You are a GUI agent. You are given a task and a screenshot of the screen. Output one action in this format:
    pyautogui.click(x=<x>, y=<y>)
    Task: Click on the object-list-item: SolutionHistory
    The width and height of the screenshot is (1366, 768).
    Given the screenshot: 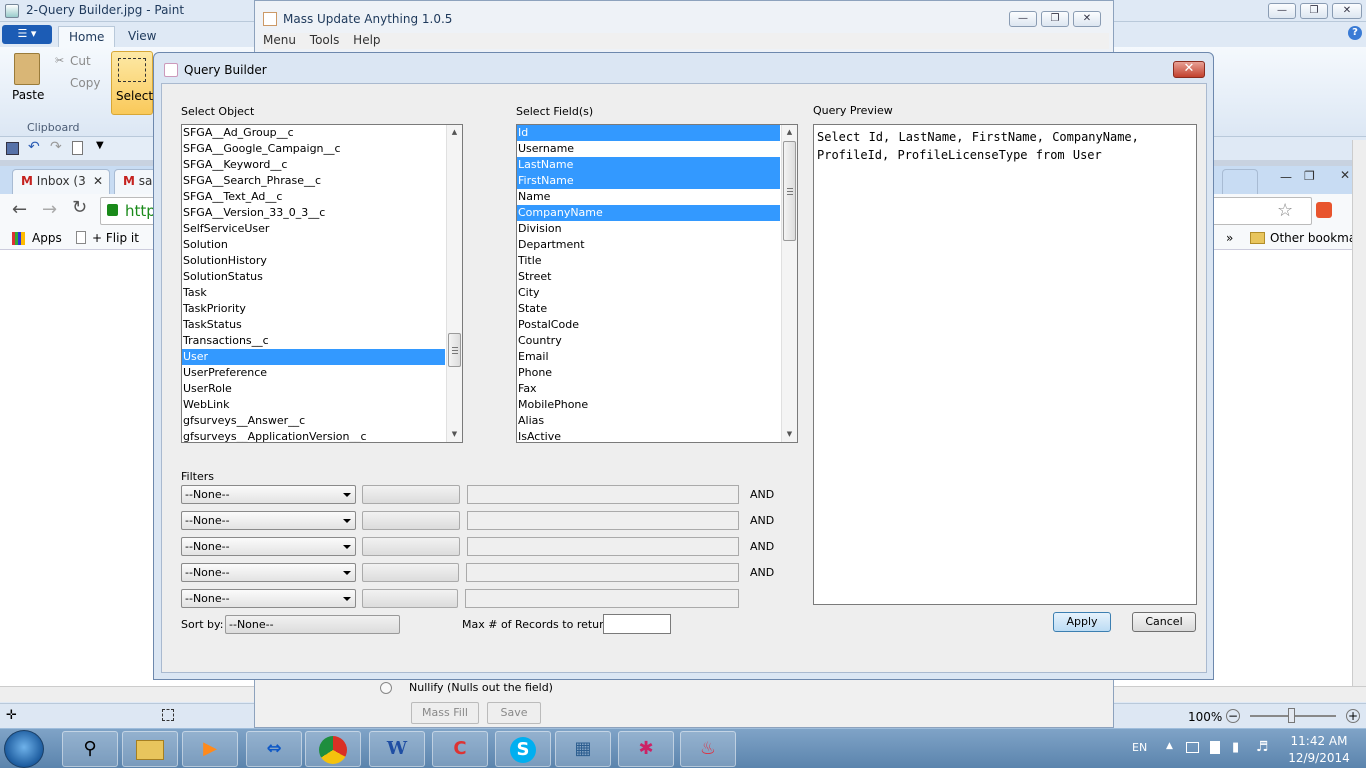 What is the action you would take?
    pyautogui.click(x=313, y=261)
    